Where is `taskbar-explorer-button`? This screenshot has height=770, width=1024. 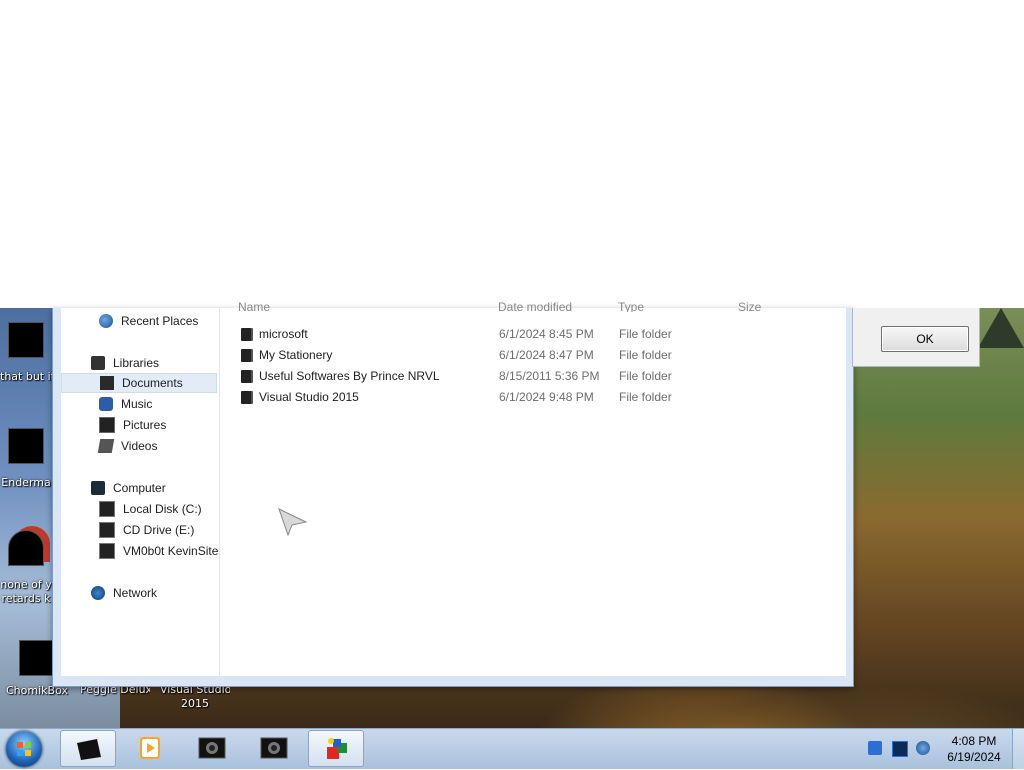
taskbar-explorer-button is located at coordinates (88, 748).